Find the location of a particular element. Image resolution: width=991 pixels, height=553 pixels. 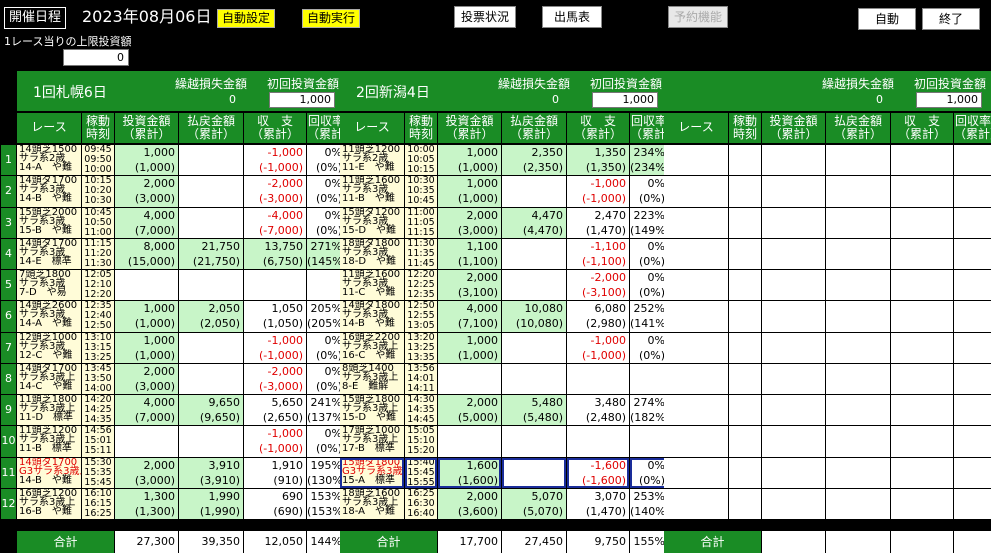

cell-rate: 223% (149%) is located at coordinates (649, 222).